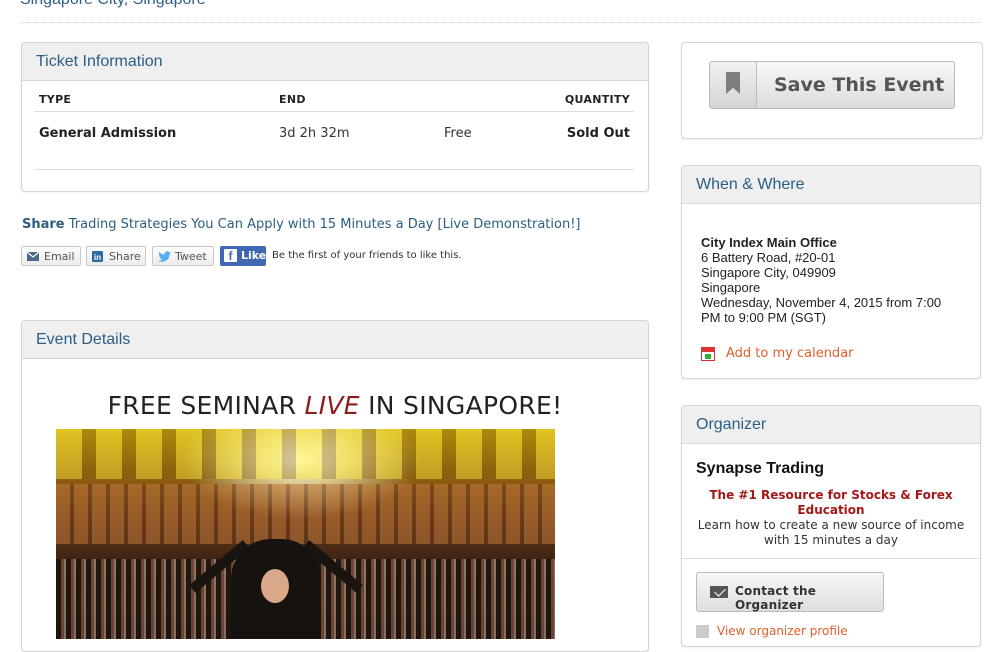 This screenshot has height=652, width=999. What do you see at coordinates (821, 302) in the screenshot?
I see `event-datetime-line1: Wednesday, November 4, 2015 from 7:00` at bounding box center [821, 302].